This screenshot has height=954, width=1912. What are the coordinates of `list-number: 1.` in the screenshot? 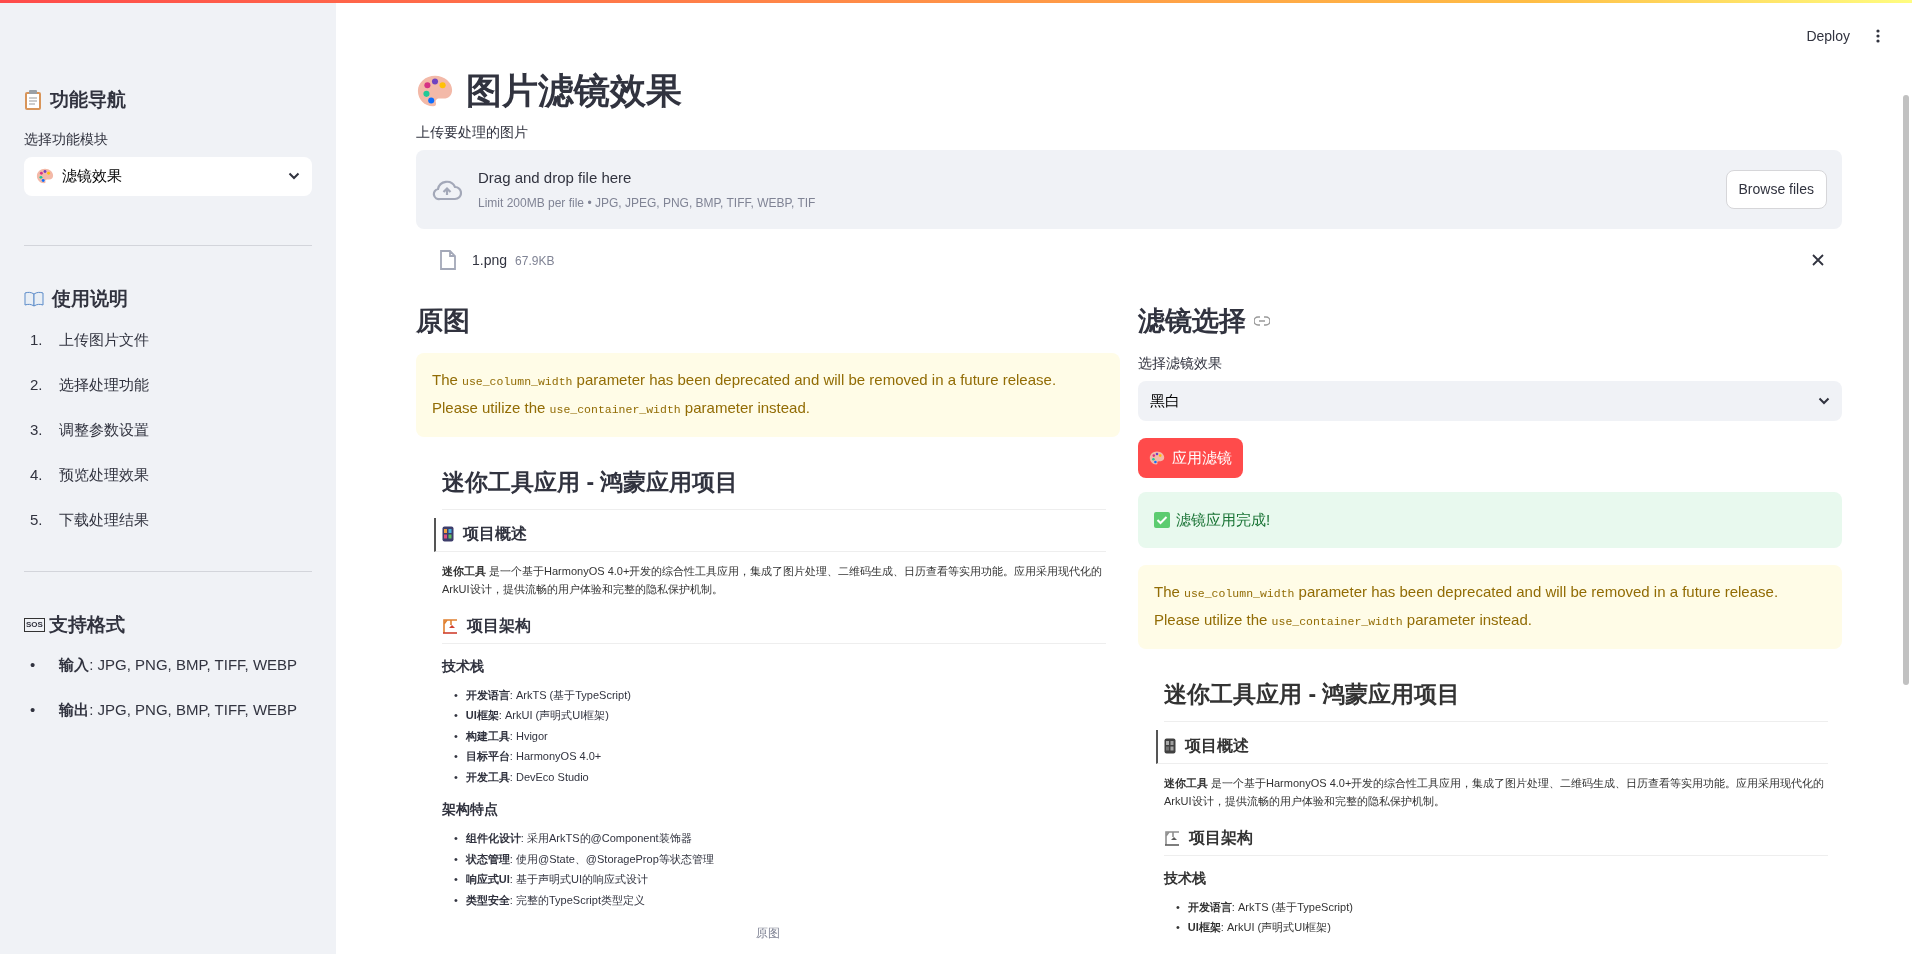 It's located at (36, 339).